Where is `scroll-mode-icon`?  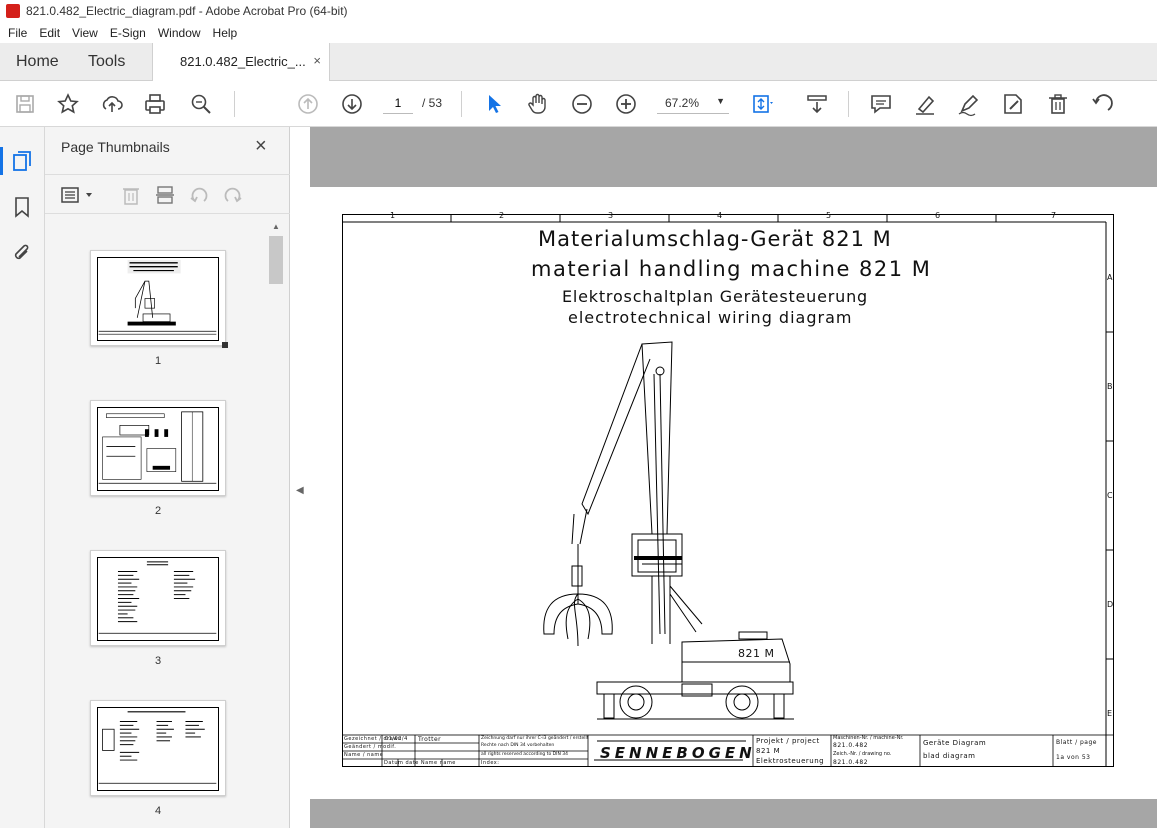
scroll-mode-icon is located at coordinates (817, 104).